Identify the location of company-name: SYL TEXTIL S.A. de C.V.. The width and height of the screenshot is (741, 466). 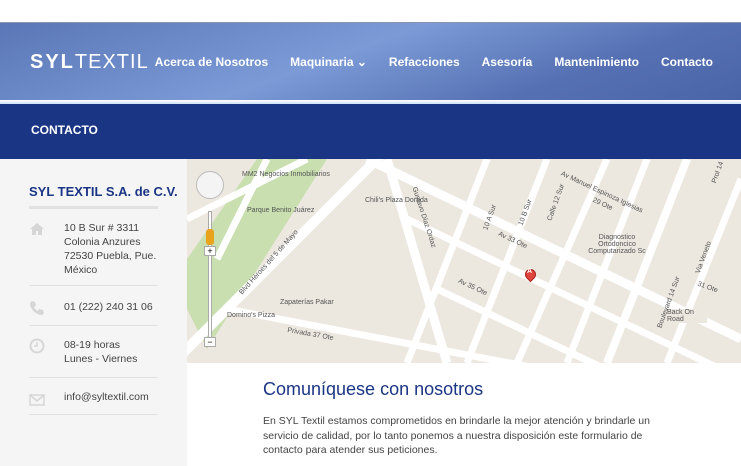
(103, 191).